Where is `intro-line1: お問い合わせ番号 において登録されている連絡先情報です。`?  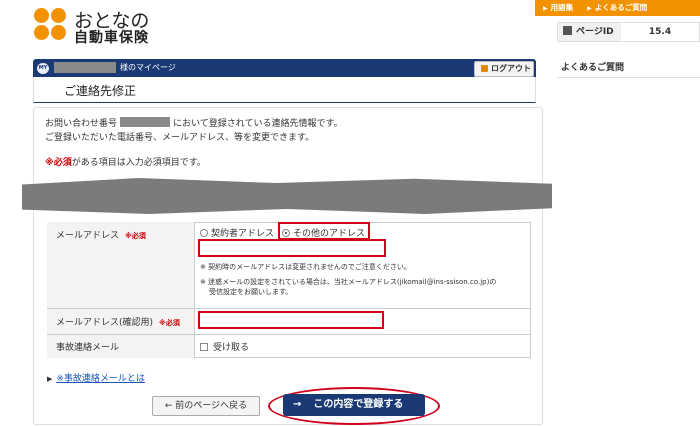
intro-line1: お問い合わせ番号 において登録されている連絡先情報です。 is located at coordinates (194, 123).